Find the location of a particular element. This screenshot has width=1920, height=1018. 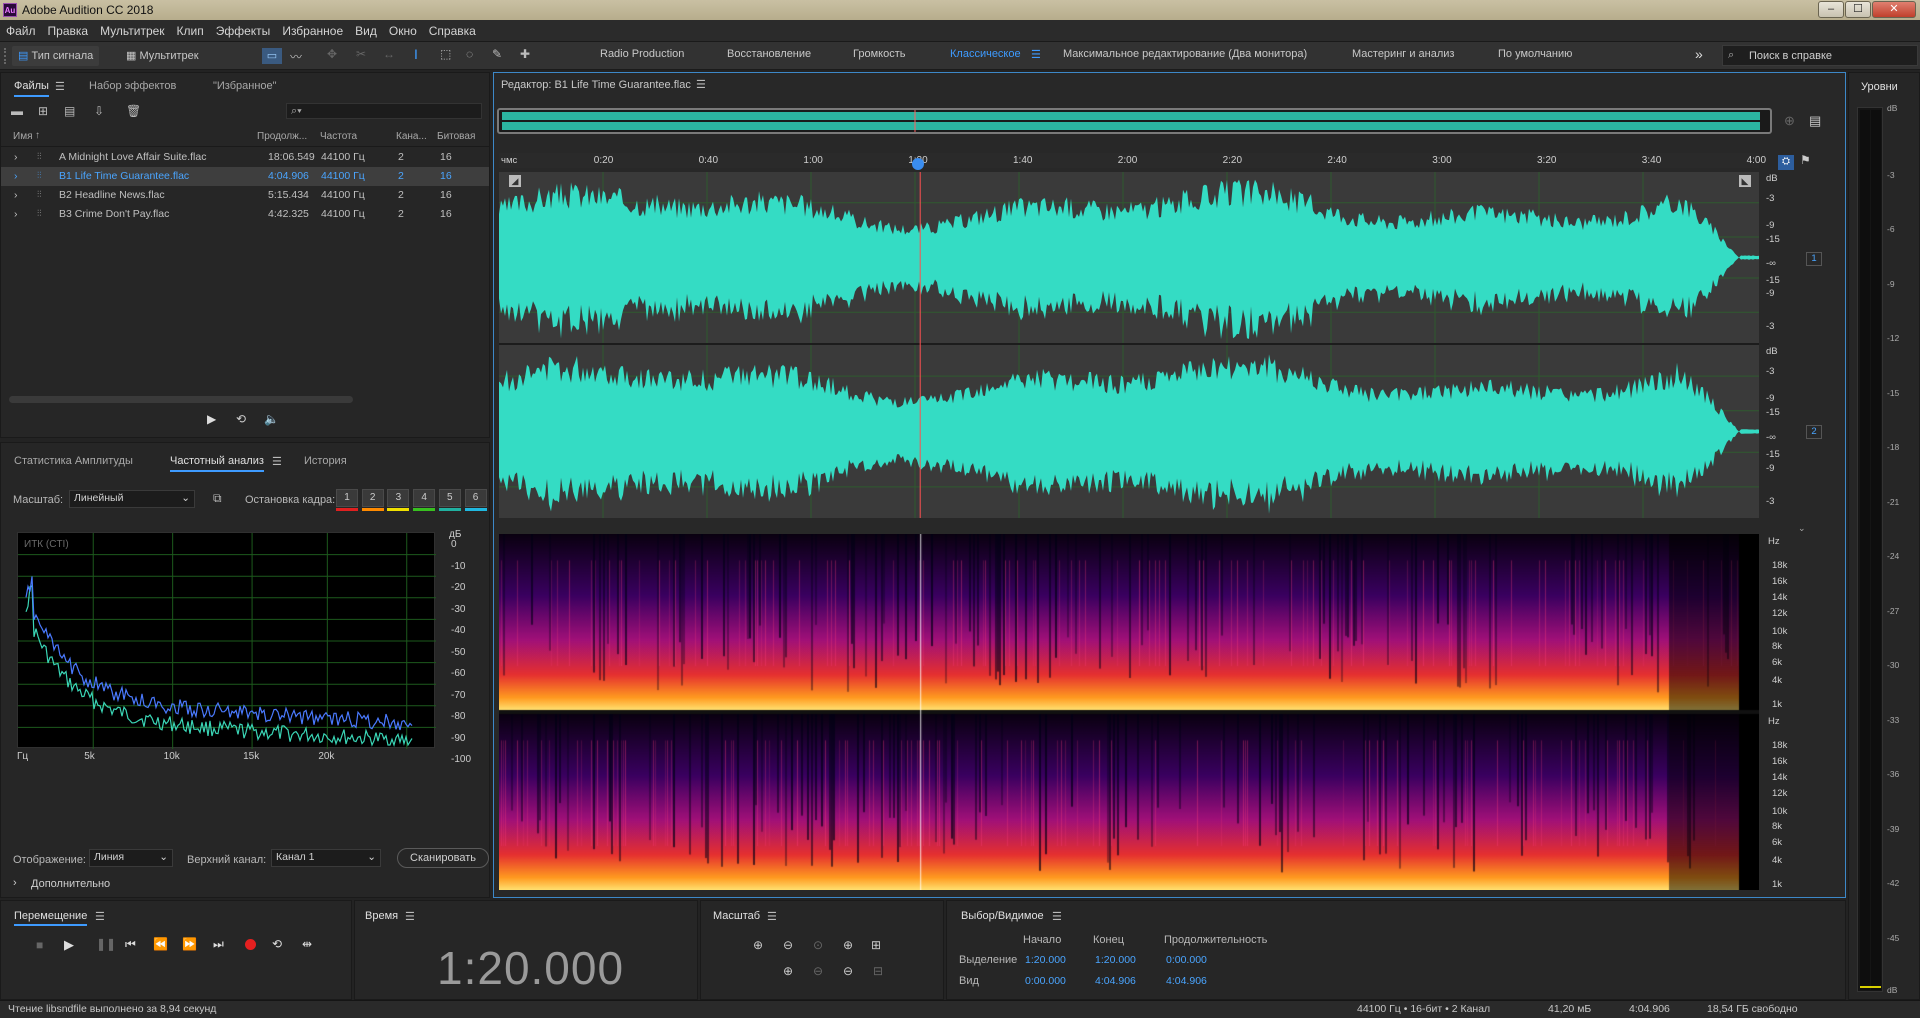

delete-icon: 🗑 is located at coordinates (133, 111).